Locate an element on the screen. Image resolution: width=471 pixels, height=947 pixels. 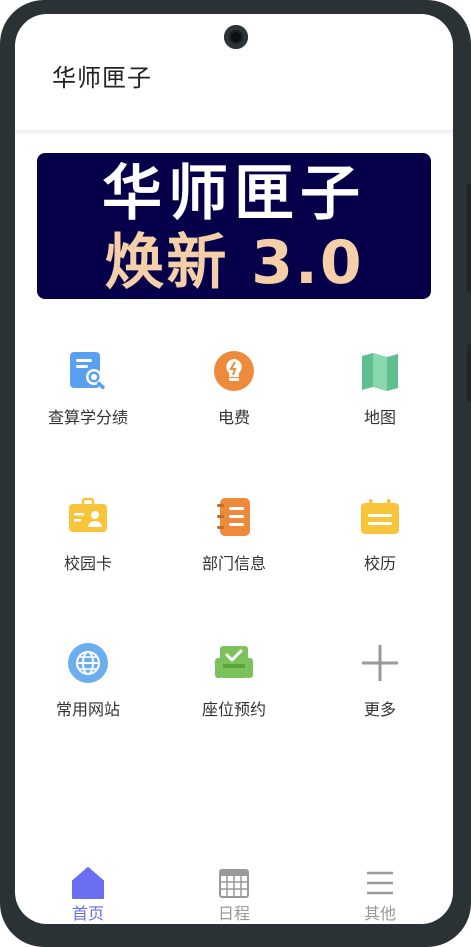
calendar-icon is located at coordinates (380, 516).